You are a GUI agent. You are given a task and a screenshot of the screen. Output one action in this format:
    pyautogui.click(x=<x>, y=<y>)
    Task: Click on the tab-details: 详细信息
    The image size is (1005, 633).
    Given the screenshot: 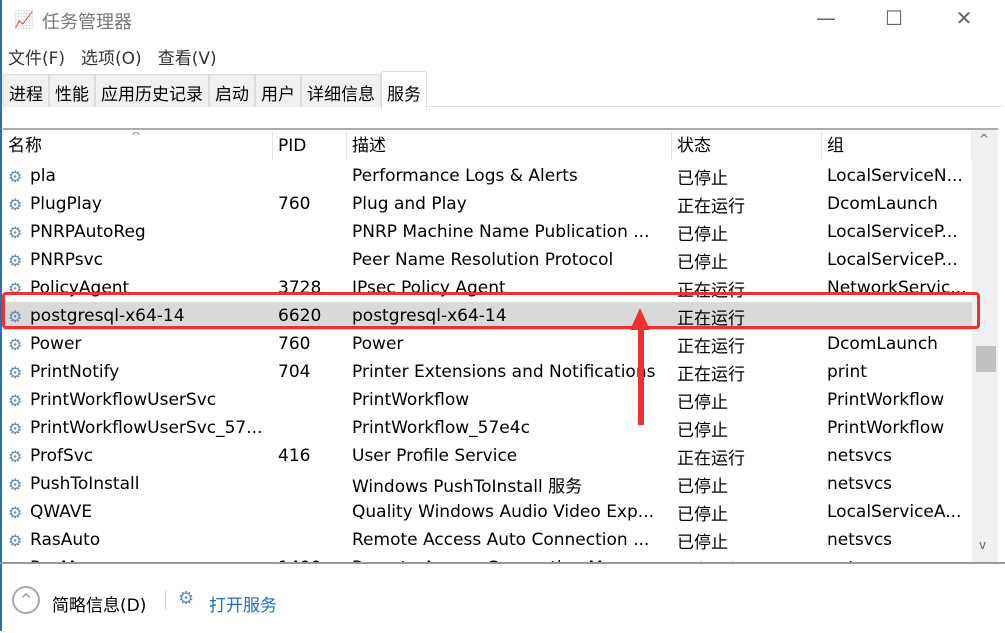 What is the action you would take?
    pyautogui.click(x=341, y=90)
    